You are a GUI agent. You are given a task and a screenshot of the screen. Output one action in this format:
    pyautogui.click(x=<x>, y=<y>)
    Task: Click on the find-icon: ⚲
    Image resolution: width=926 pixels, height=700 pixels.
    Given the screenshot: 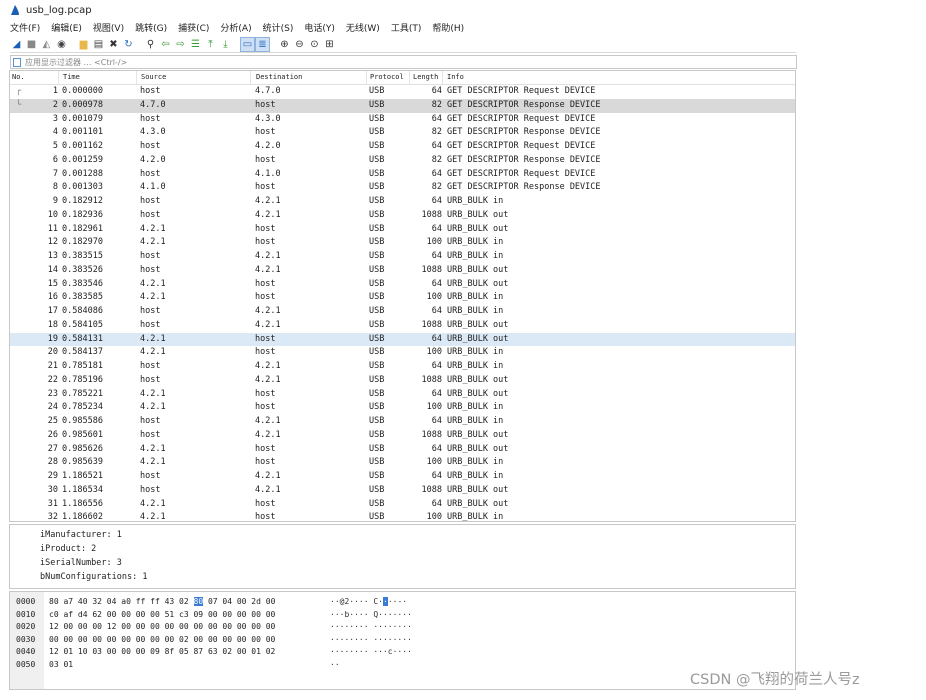 What is the action you would take?
    pyautogui.click(x=150, y=44)
    